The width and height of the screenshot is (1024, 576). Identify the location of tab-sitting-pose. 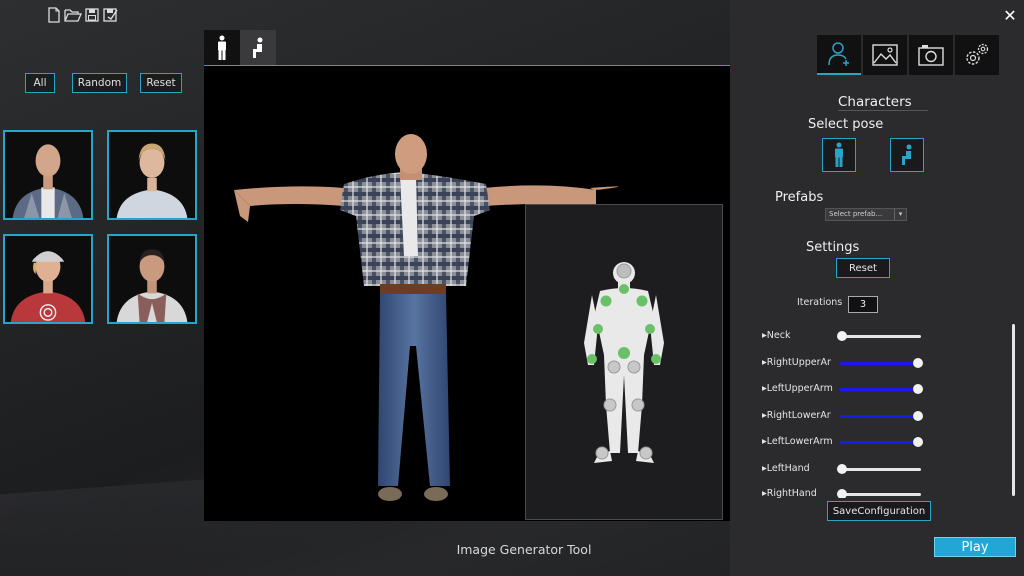
(258, 48).